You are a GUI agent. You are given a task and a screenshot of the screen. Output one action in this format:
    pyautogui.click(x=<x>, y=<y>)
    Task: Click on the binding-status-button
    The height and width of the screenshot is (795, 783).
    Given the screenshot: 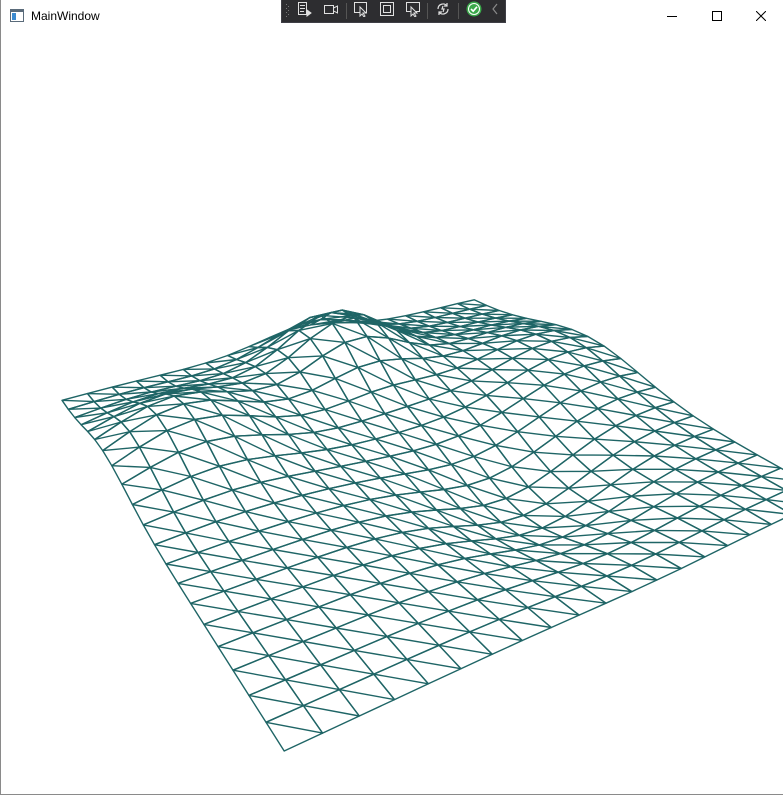 What is the action you would take?
    pyautogui.click(x=474, y=11)
    